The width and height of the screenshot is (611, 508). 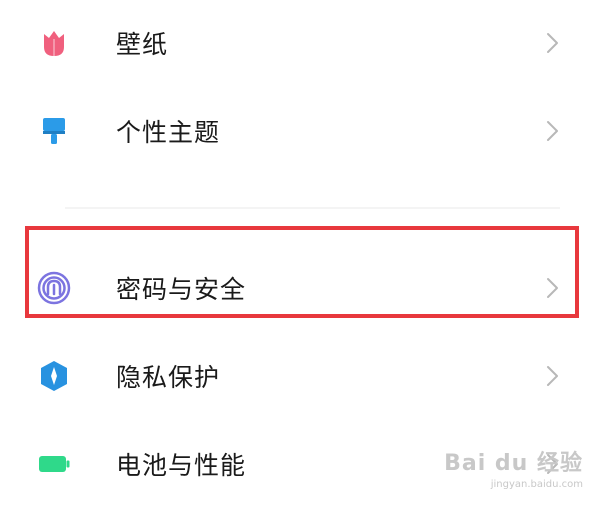 I want to click on settings-item-label: 电池与性能, so click(x=181, y=465).